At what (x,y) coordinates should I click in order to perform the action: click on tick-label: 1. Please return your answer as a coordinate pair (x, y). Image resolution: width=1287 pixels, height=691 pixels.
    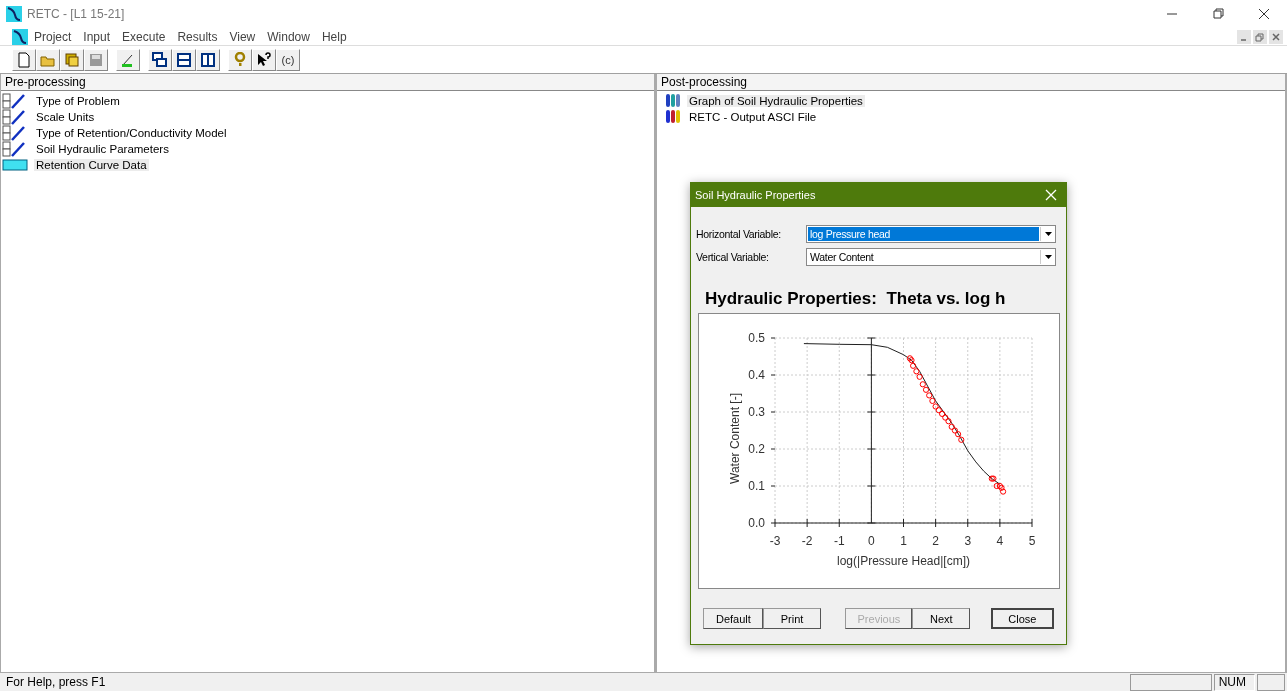
    Looking at the image, I should click on (903, 541).